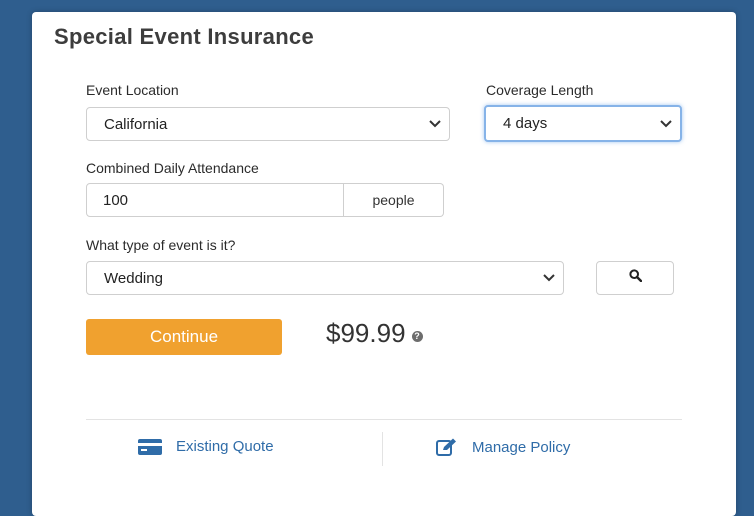 This screenshot has width=754, height=516. I want to click on attendance-input-group: 100 people, so click(265, 200).